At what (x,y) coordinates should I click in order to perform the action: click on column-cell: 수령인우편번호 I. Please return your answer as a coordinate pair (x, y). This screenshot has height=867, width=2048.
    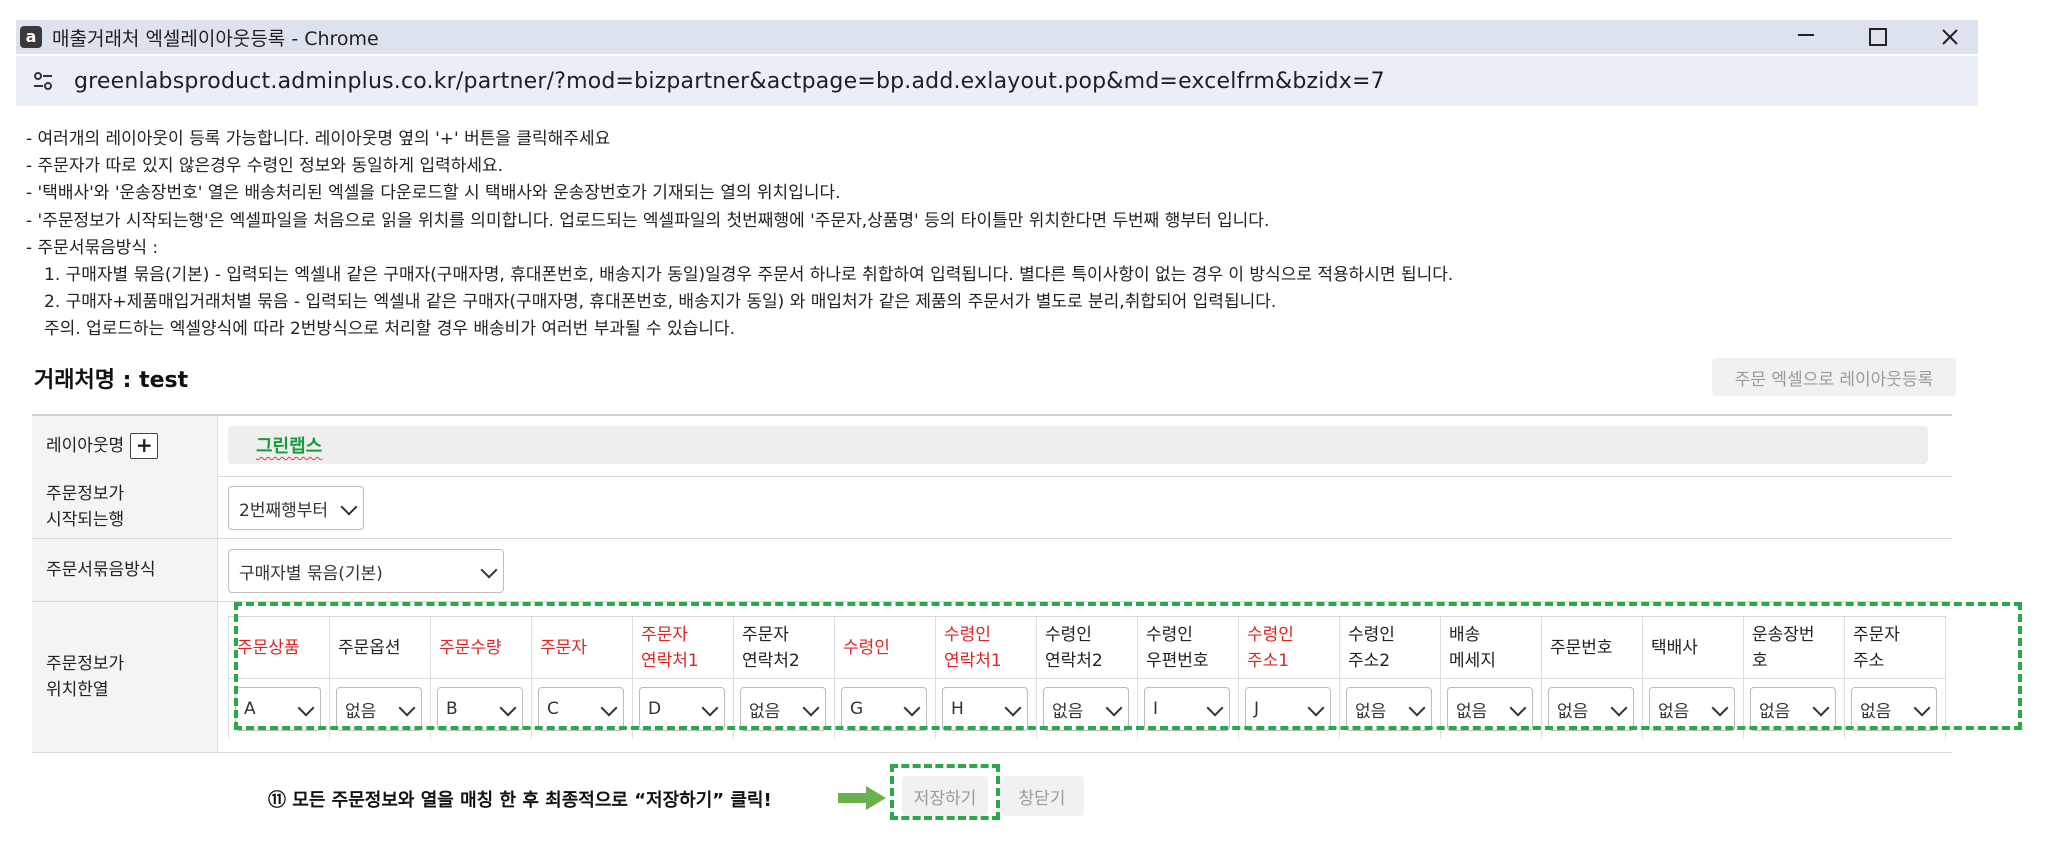
    Looking at the image, I should click on (1188, 678).